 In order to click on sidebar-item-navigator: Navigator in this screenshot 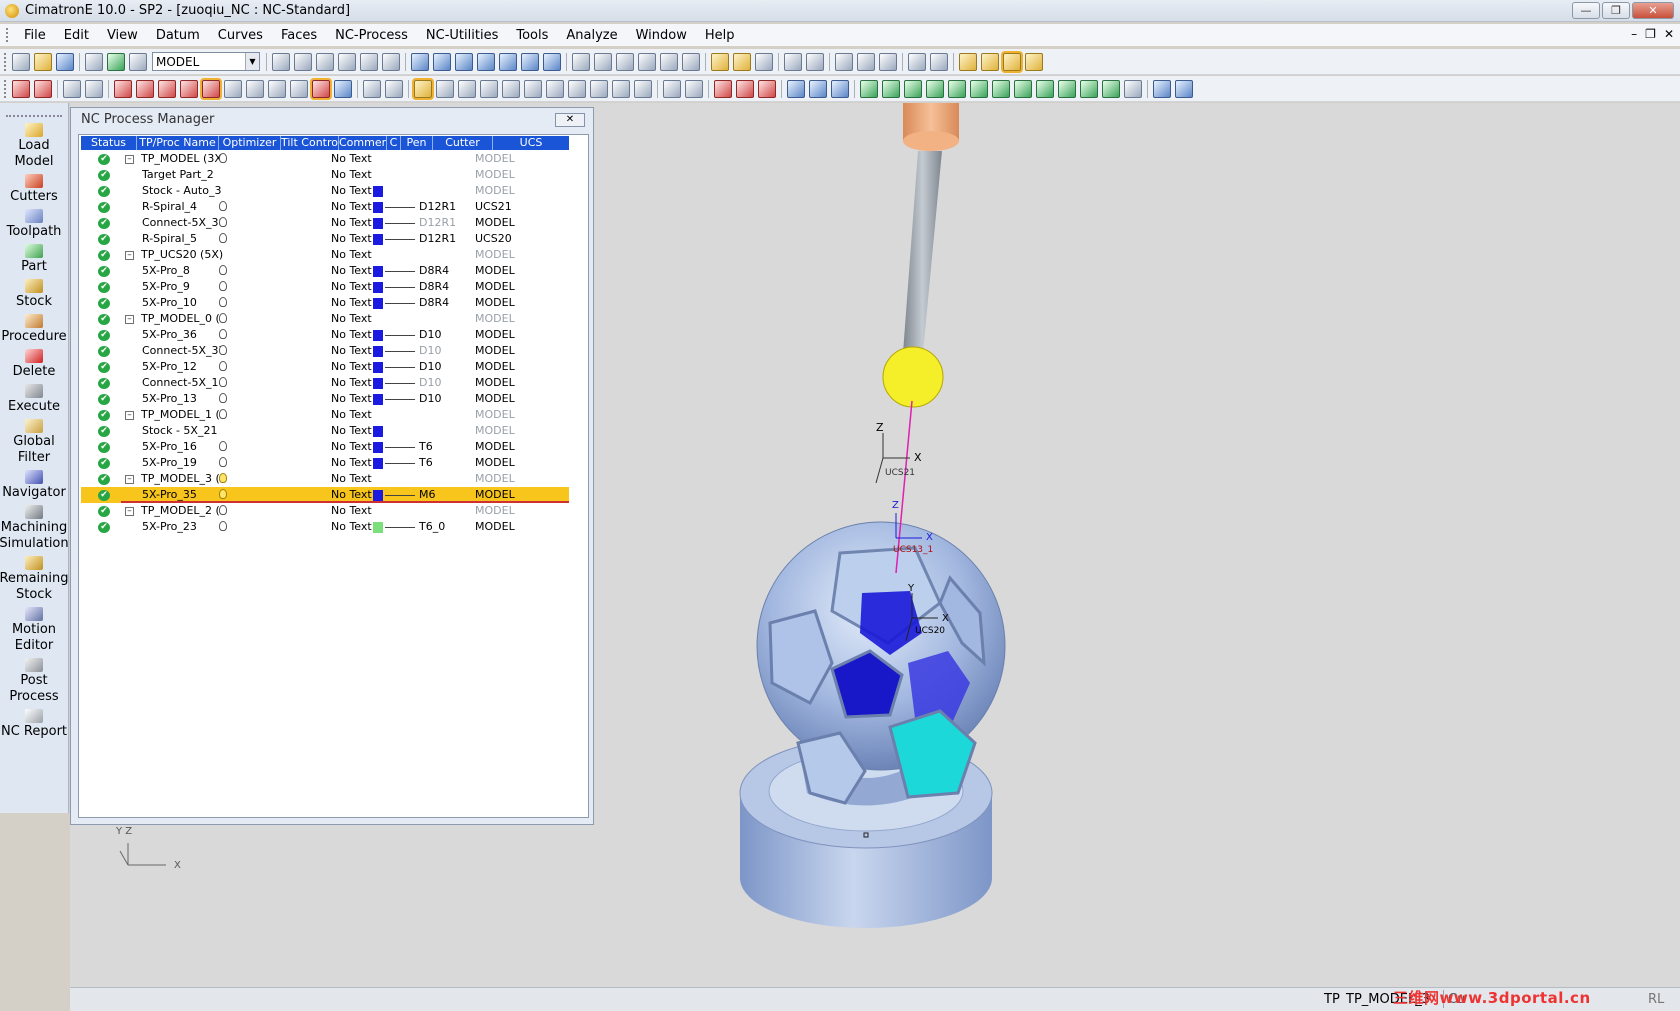, I will do `click(34, 485)`.